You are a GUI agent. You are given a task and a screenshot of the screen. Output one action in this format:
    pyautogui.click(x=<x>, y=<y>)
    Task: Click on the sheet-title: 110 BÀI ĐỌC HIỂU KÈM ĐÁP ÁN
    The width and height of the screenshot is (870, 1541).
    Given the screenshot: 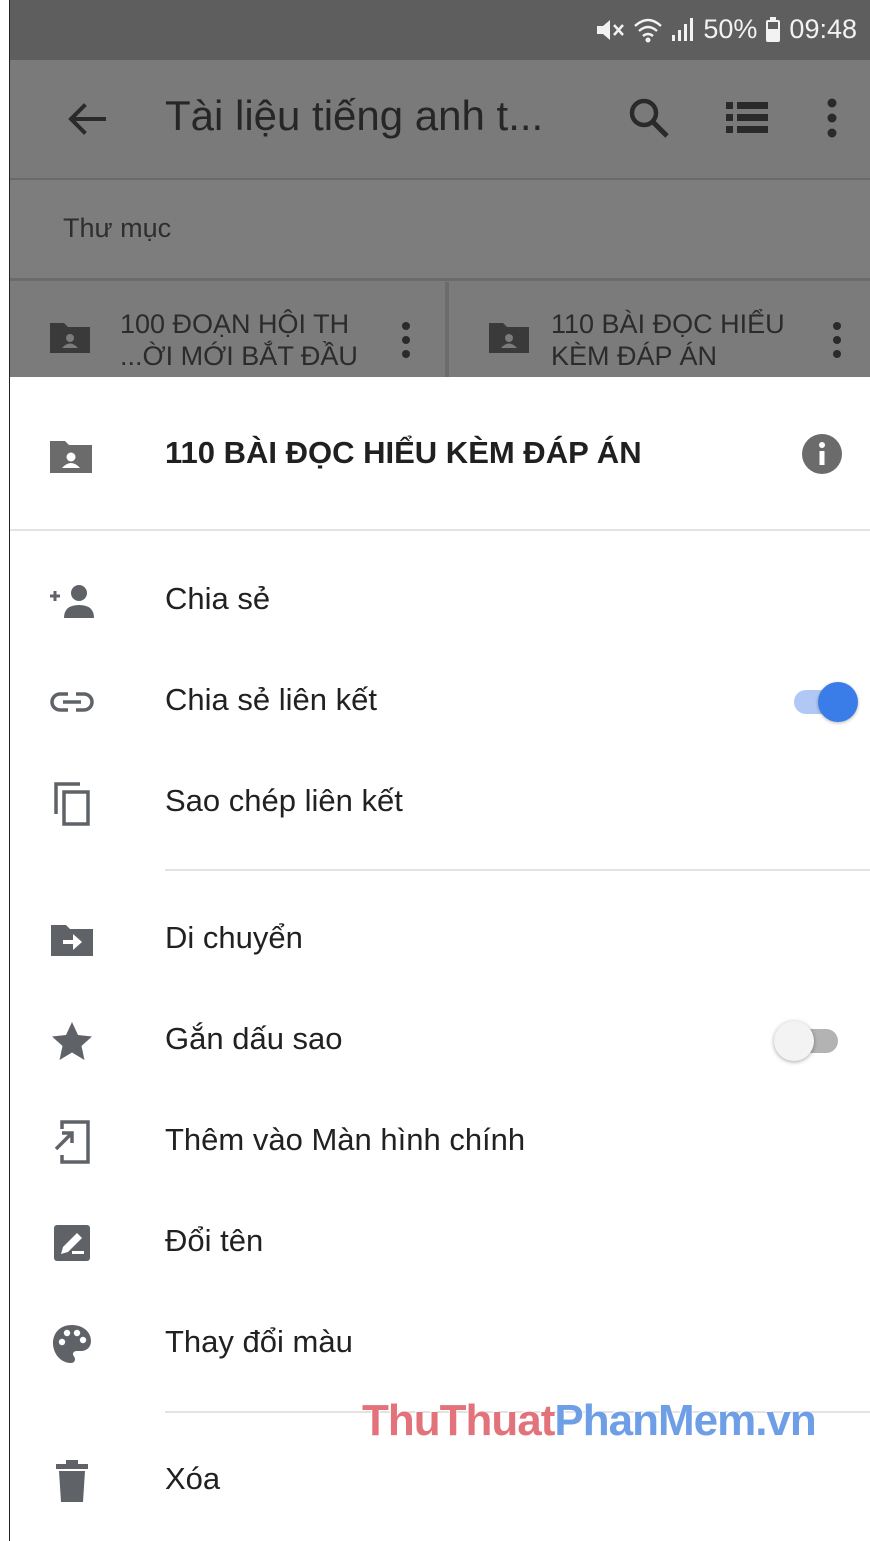 What is the action you would take?
    pyautogui.click(x=403, y=452)
    